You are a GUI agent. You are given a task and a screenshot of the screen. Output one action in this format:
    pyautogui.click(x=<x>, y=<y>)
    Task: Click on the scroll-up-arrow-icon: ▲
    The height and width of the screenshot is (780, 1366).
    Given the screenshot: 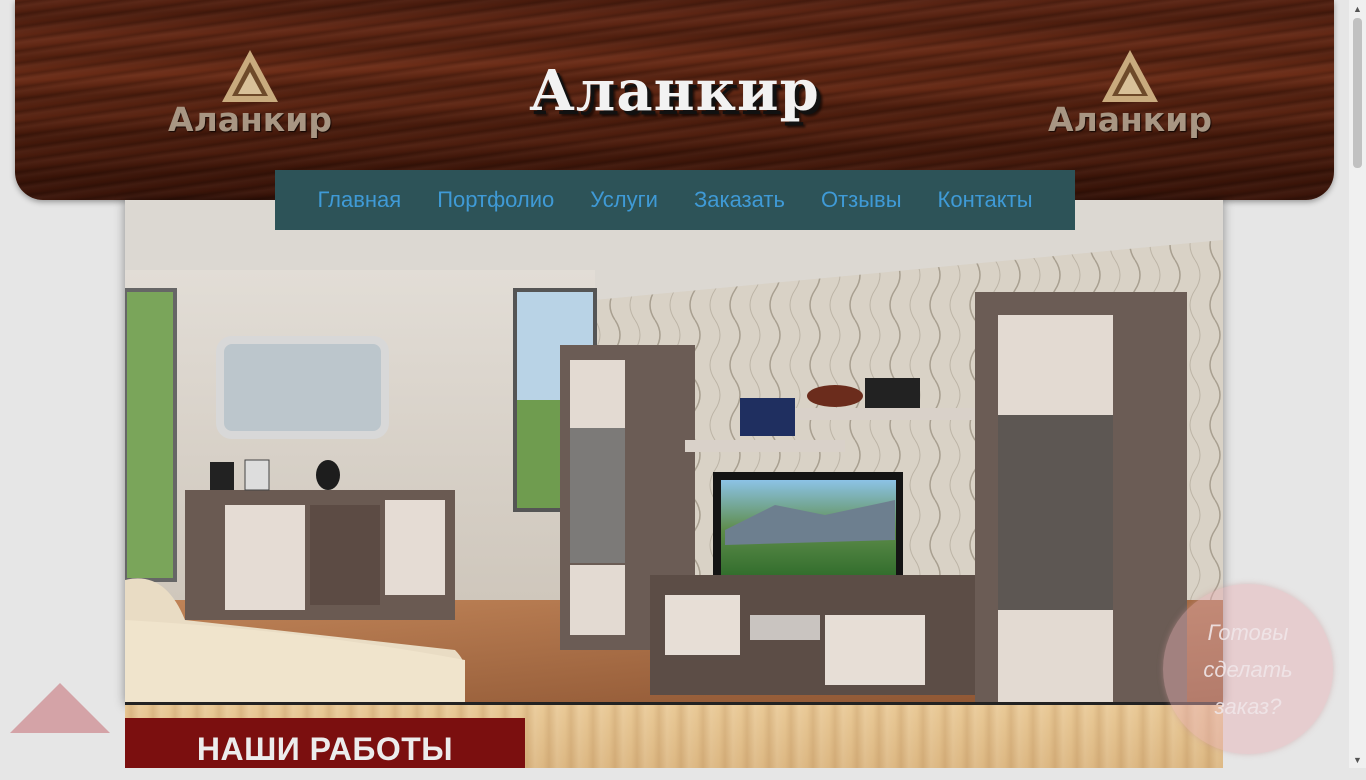 What is the action you would take?
    pyautogui.click(x=1357, y=8)
    